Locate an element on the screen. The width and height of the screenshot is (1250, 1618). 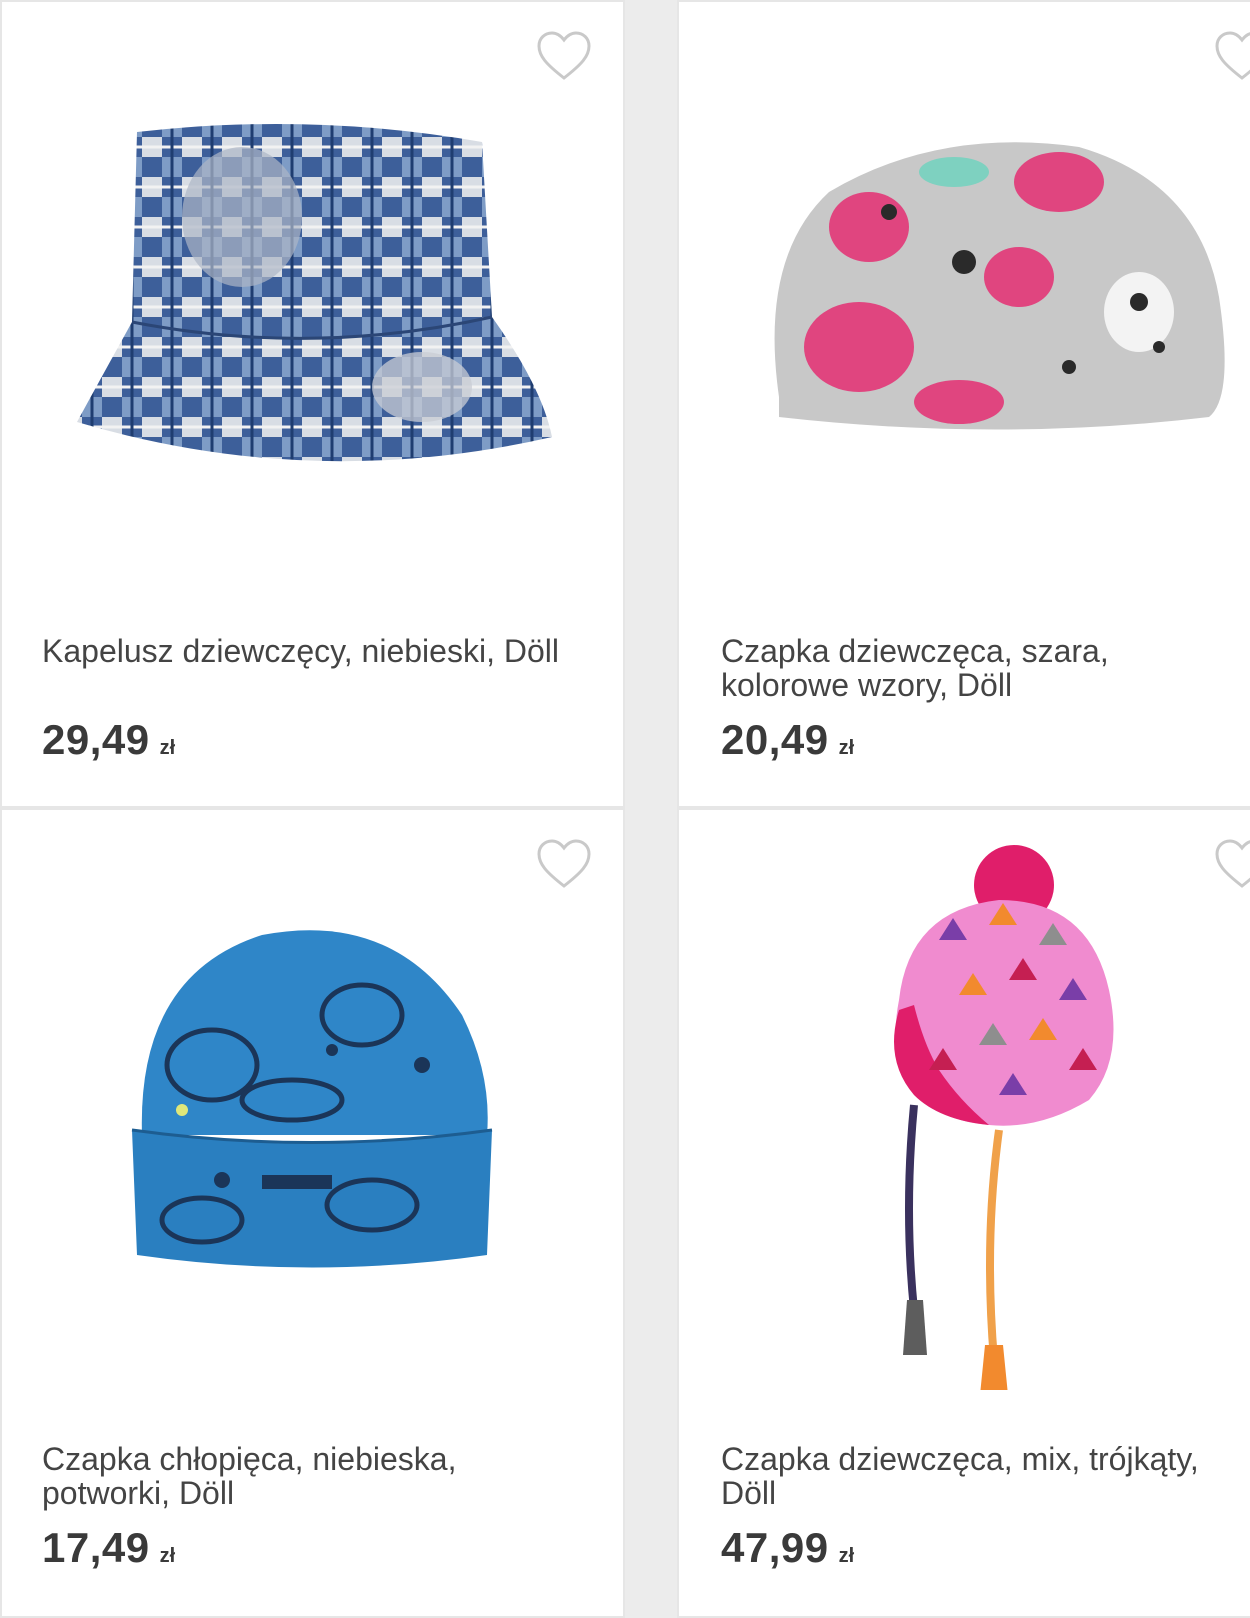
product-price: 47,99 zł is located at coordinates (787, 1548).